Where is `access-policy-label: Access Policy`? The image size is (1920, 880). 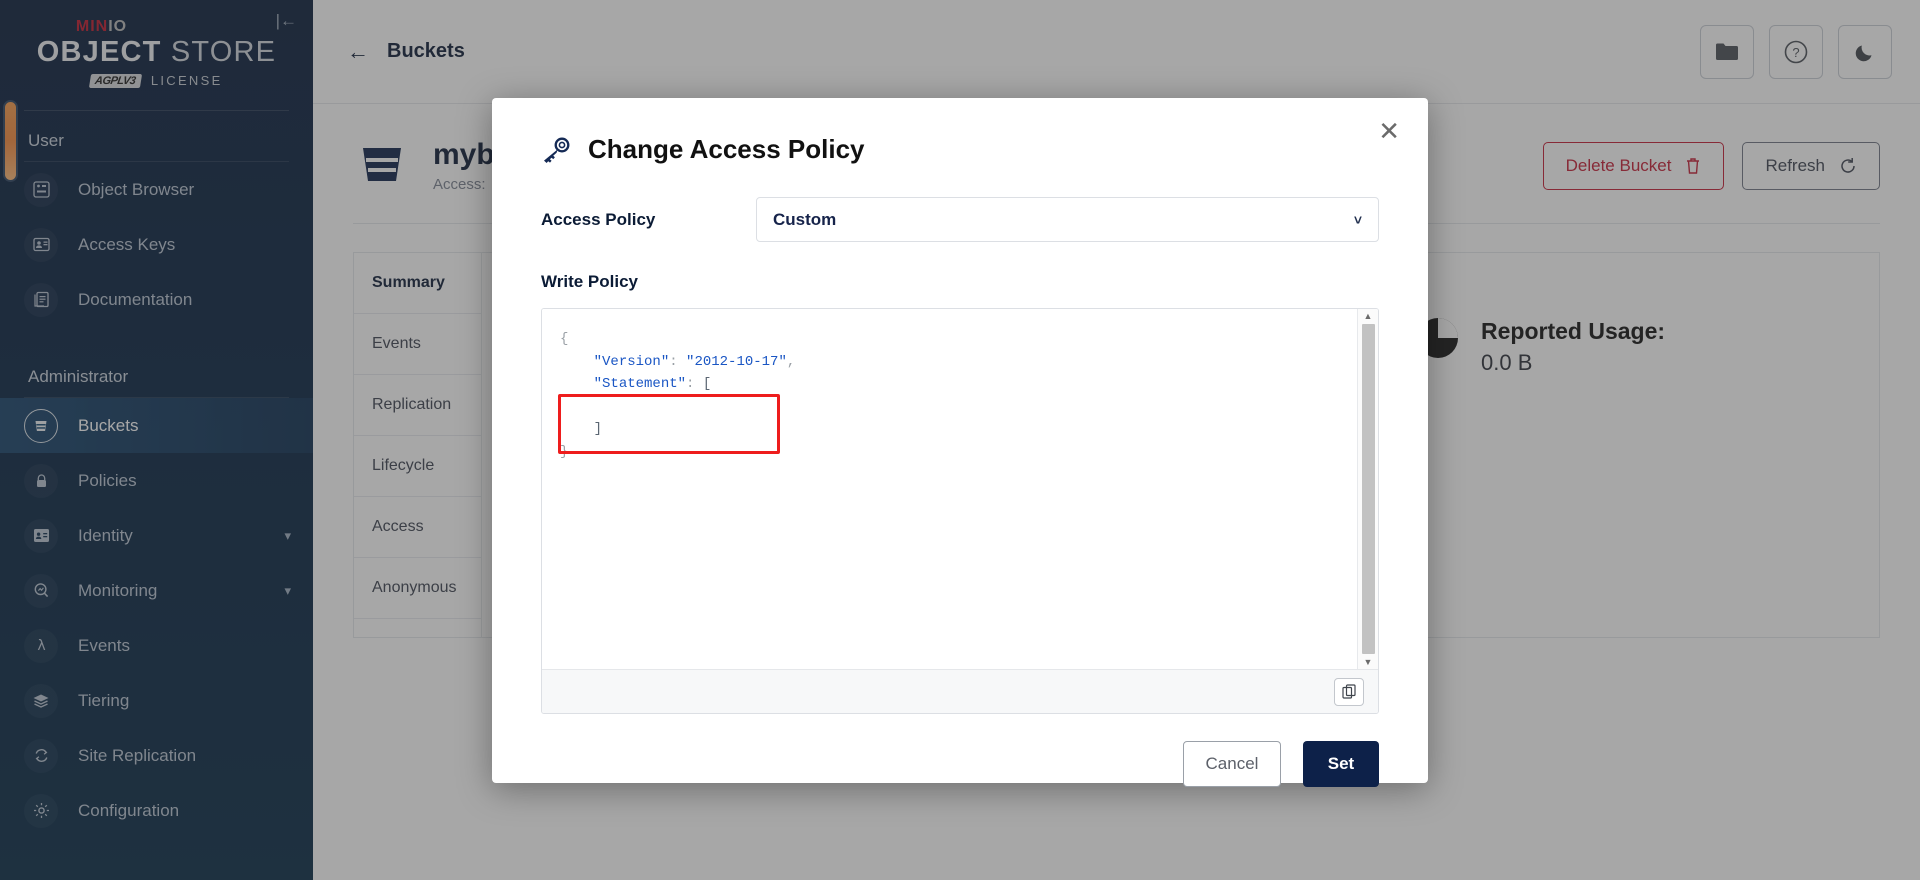
access-policy-label: Access Policy is located at coordinates (598, 219).